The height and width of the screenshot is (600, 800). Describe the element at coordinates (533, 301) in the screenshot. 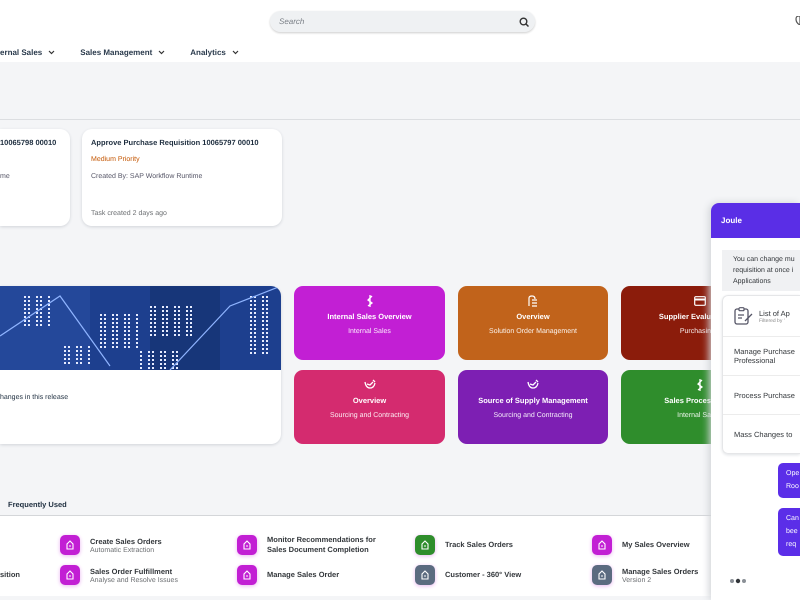

I see `document-icon` at that location.